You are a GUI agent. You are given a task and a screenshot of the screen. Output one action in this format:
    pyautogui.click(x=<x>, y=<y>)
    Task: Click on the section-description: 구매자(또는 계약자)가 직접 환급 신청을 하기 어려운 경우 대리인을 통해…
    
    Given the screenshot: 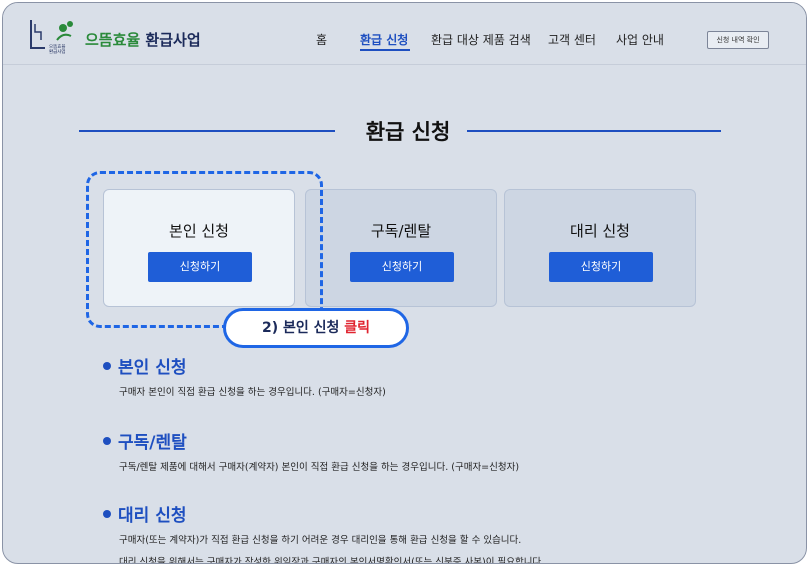 What is the action you would take?
    pyautogui.click(x=320, y=540)
    